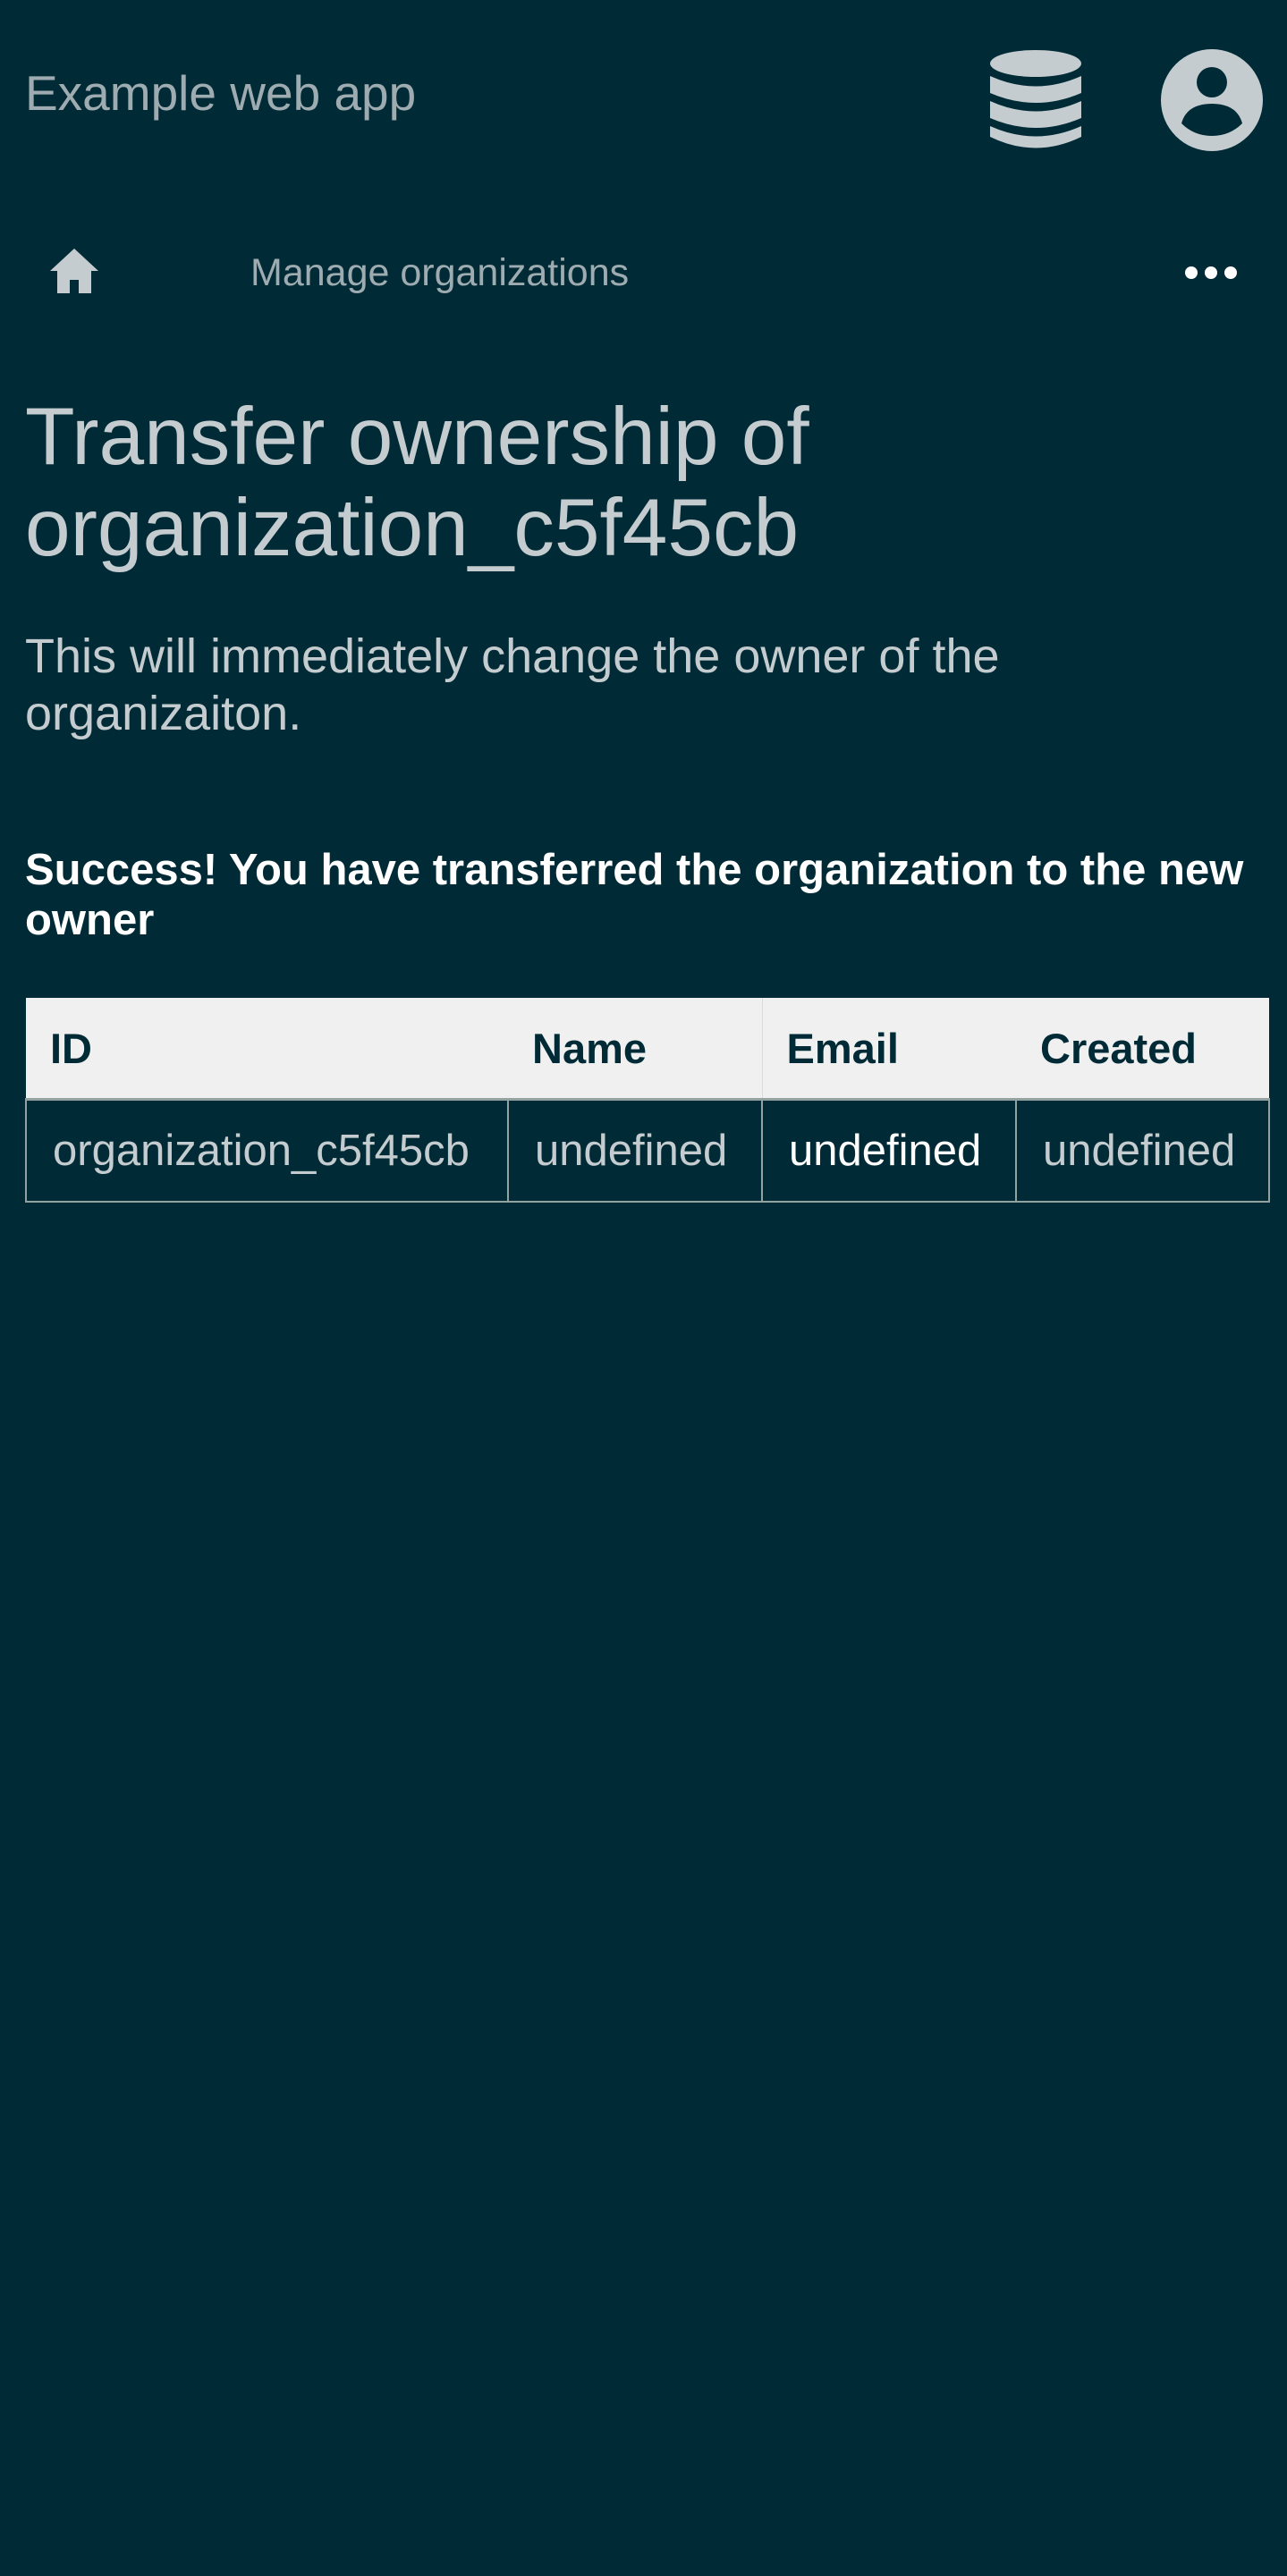 This screenshot has height=2576, width=1287. Describe the element at coordinates (1142, 1049) in the screenshot. I see `column-header-created: Created` at that location.